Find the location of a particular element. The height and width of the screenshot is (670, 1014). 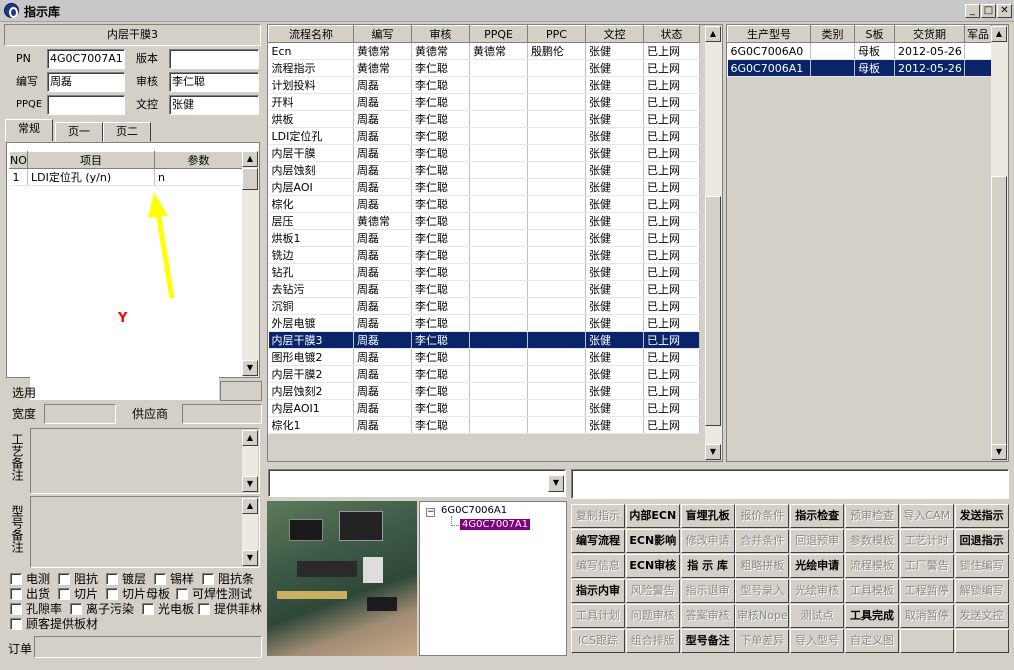

param-value: n is located at coordinates (198, 177).